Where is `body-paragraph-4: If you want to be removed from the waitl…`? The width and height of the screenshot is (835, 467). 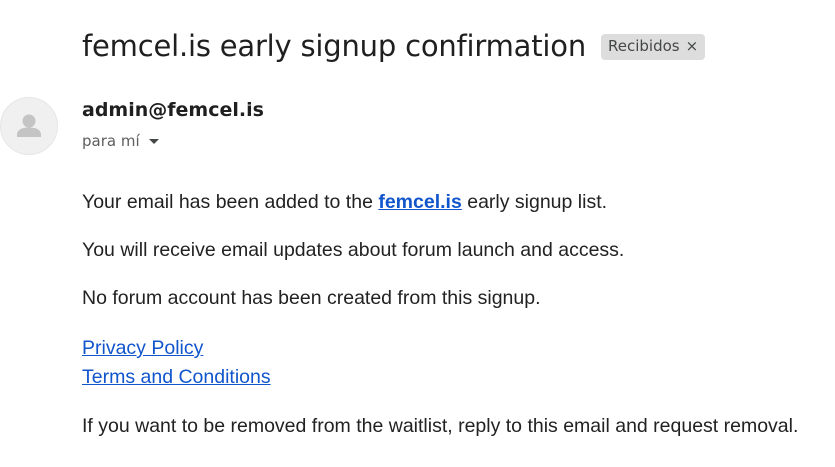 body-paragraph-4: If you want to be removed from the waitl… is located at coordinates (440, 426).